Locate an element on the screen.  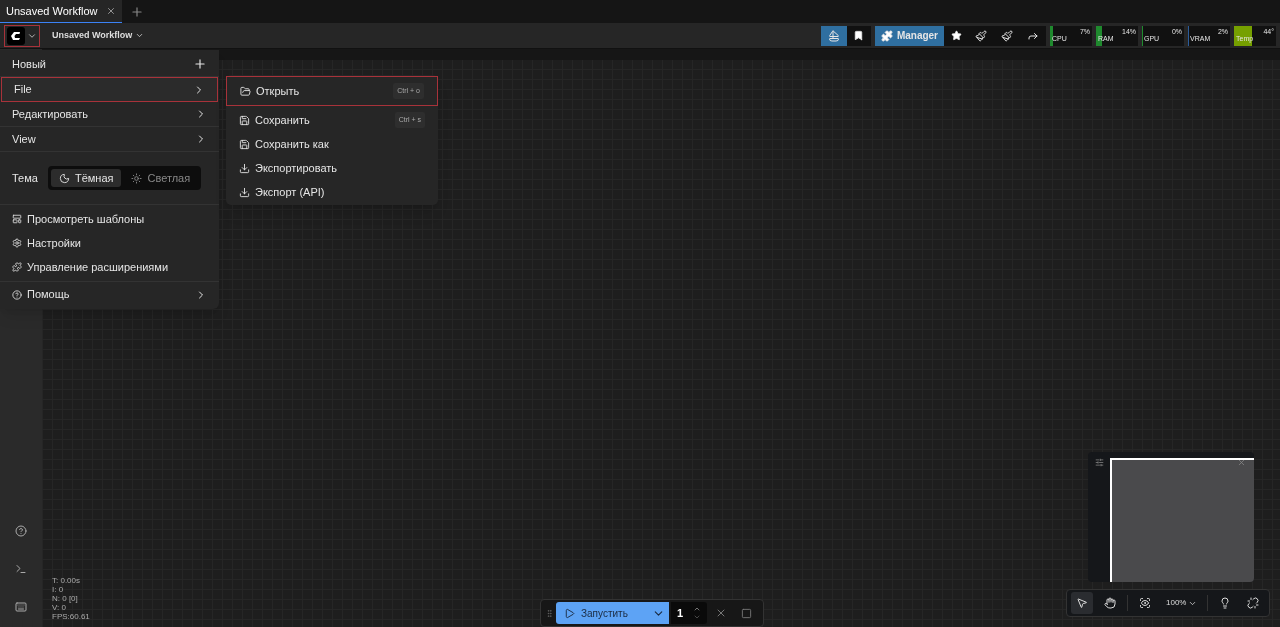
pointer-icon is located at coordinates (1082, 603).